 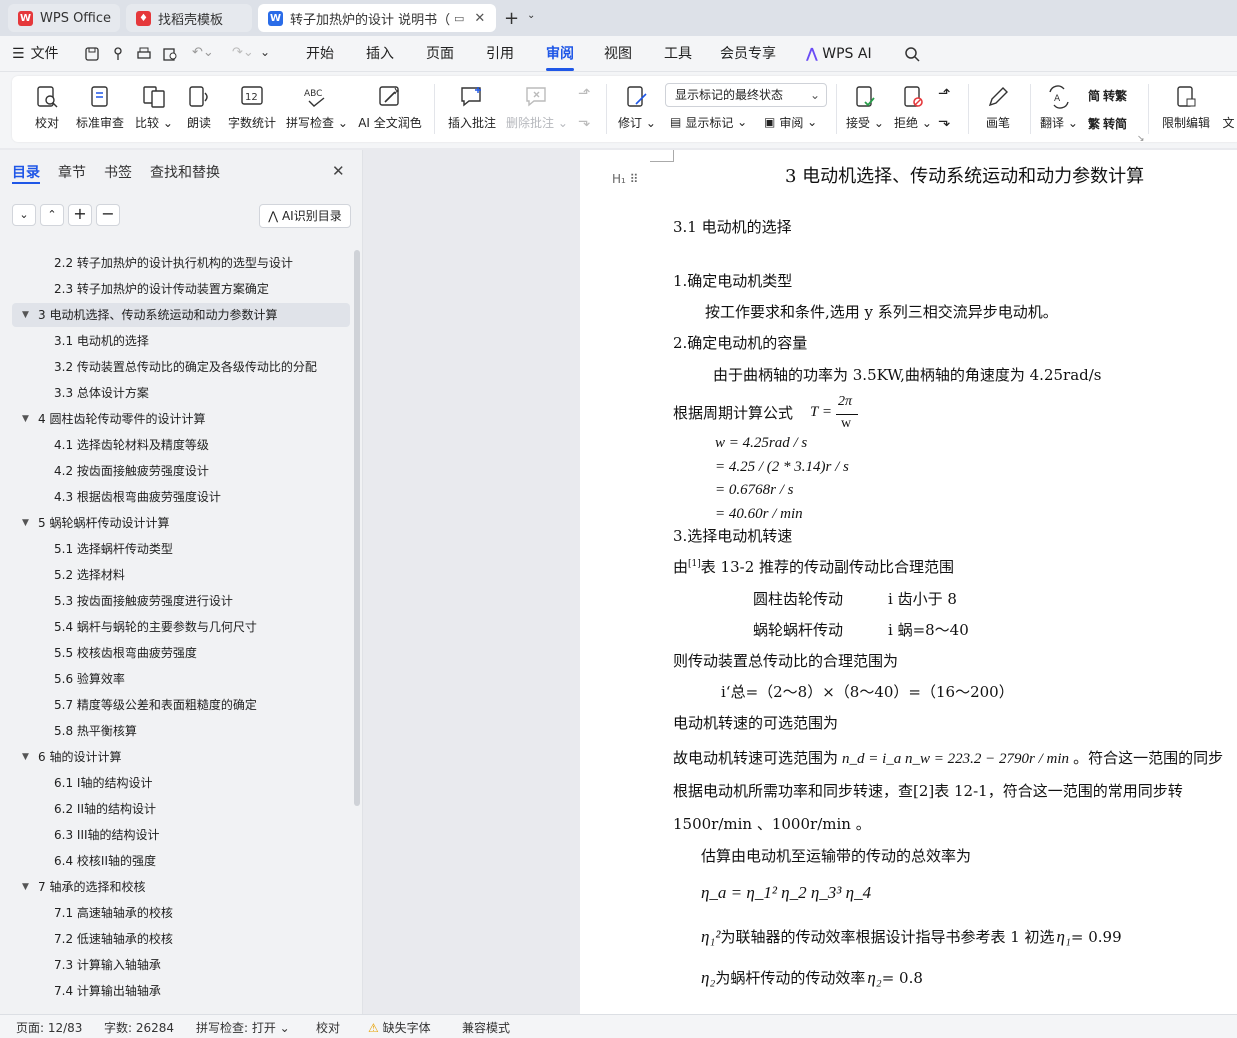 What do you see at coordinates (72, 172) in the screenshot?
I see `panel-tab-chapter: 章节` at bounding box center [72, 172].